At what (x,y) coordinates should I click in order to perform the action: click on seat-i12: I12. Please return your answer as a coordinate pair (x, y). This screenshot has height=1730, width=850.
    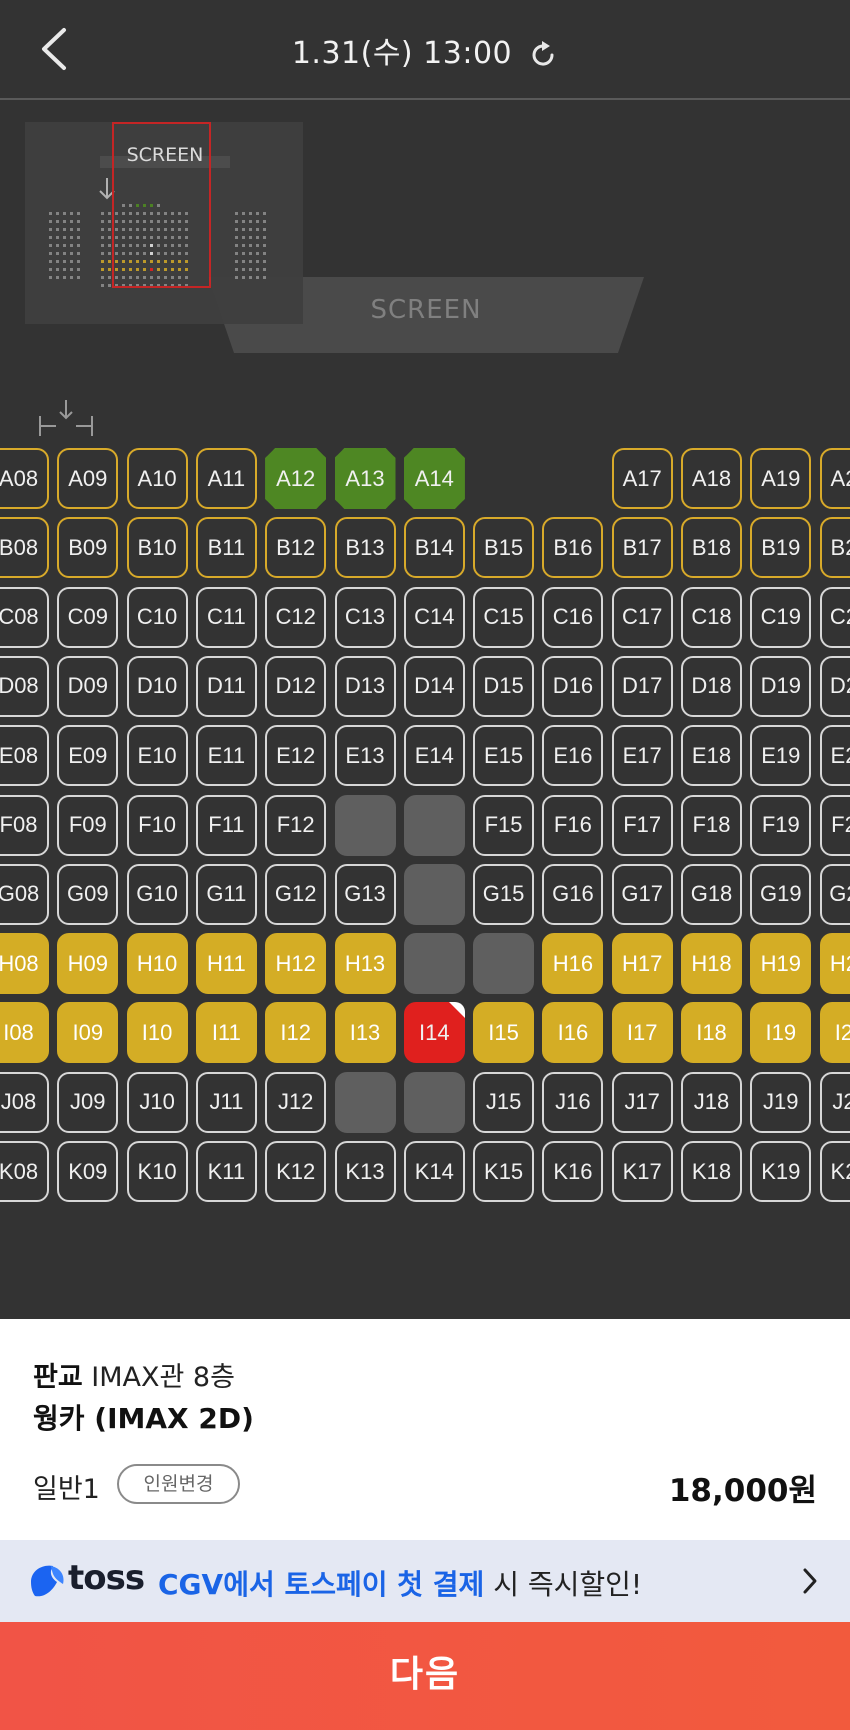
    Looking at the image, I should click on (296, 1033).